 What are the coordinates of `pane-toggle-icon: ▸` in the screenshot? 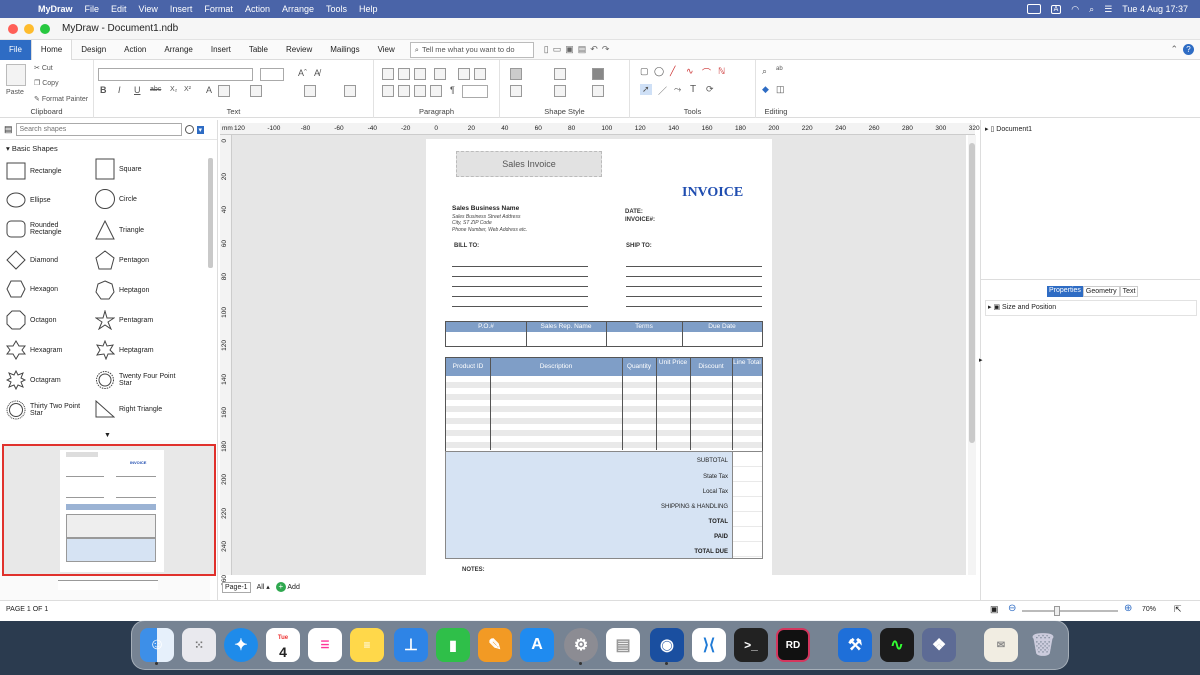 It's located at (981, 360).